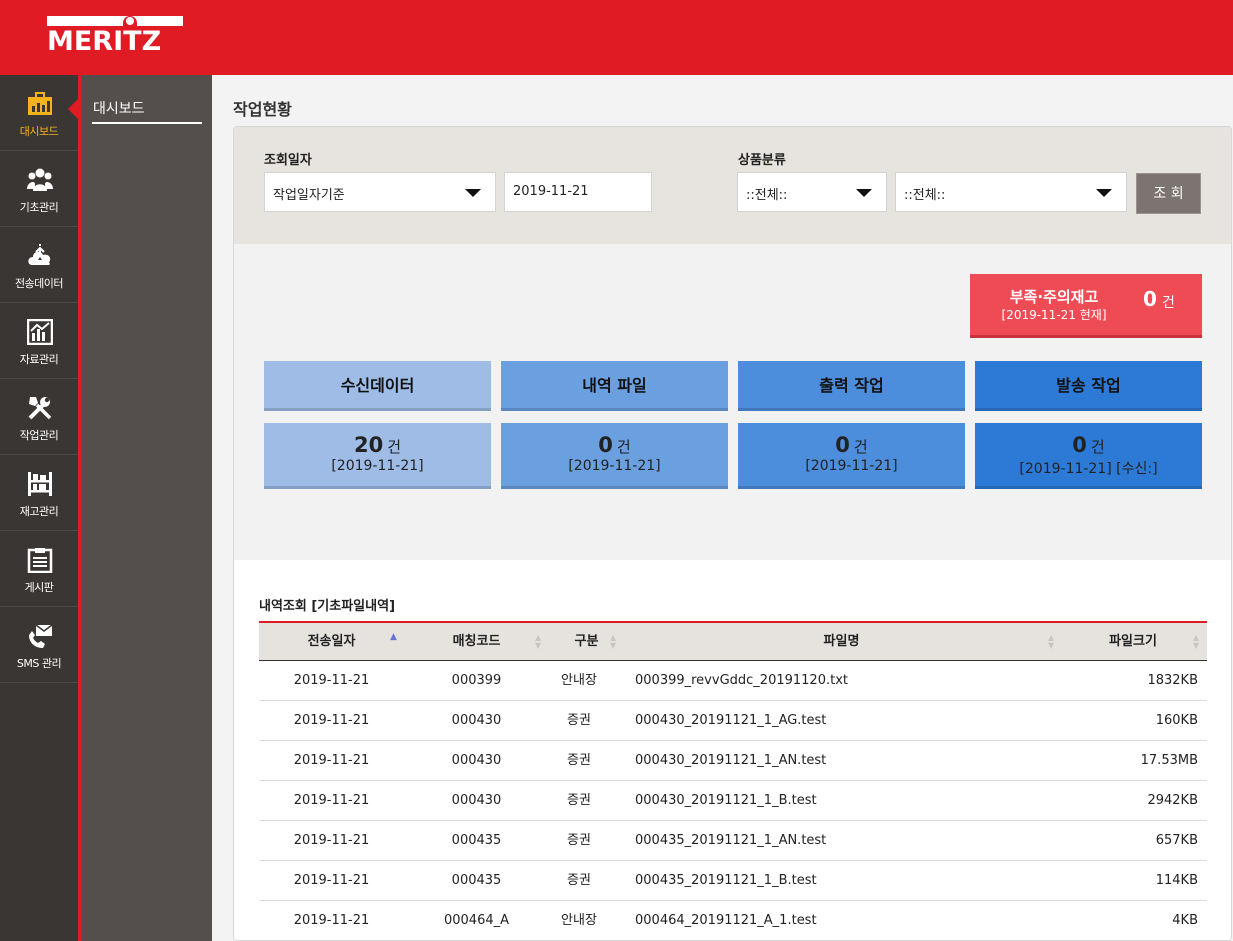 Image resolution: width=1233 pixels, height=941 pixels. Describe the element at coordinates (1088, 386) in the screenshot. I see `card-dispatch-job-title: 발송 작업` at that location.